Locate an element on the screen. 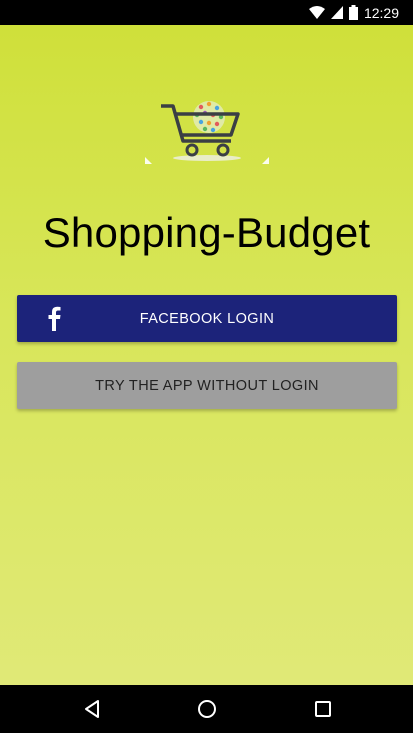  home-icon is located at coordinates (207, 709).